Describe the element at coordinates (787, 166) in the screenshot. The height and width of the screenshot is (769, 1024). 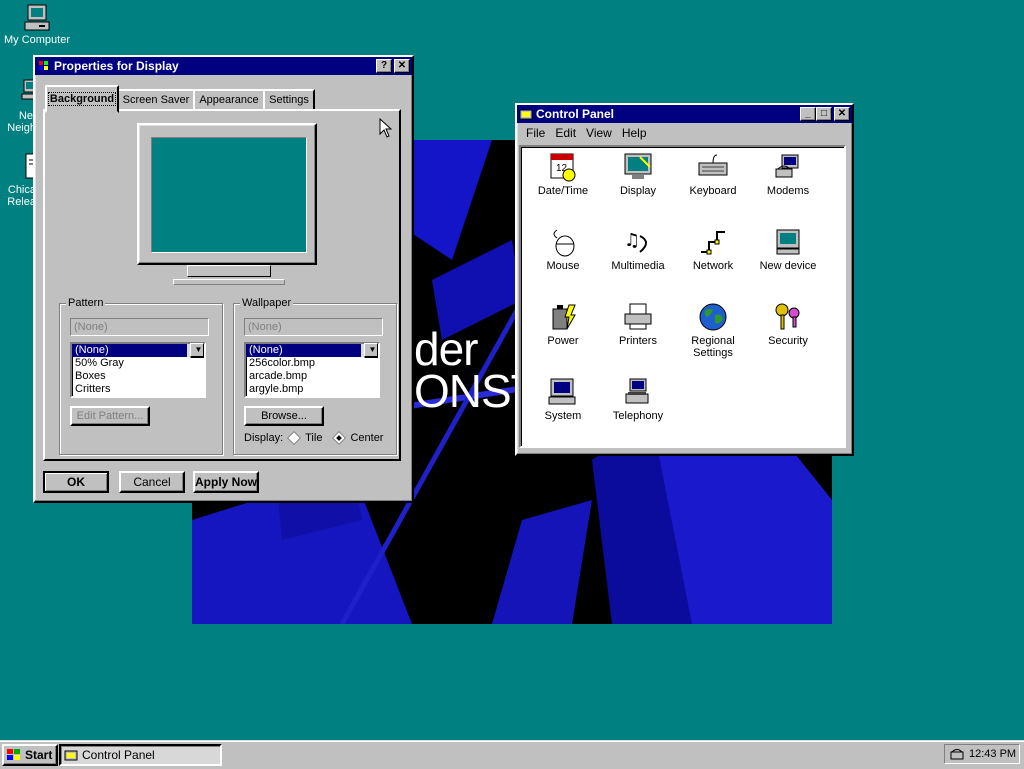
I see `modem-icon` at that location.